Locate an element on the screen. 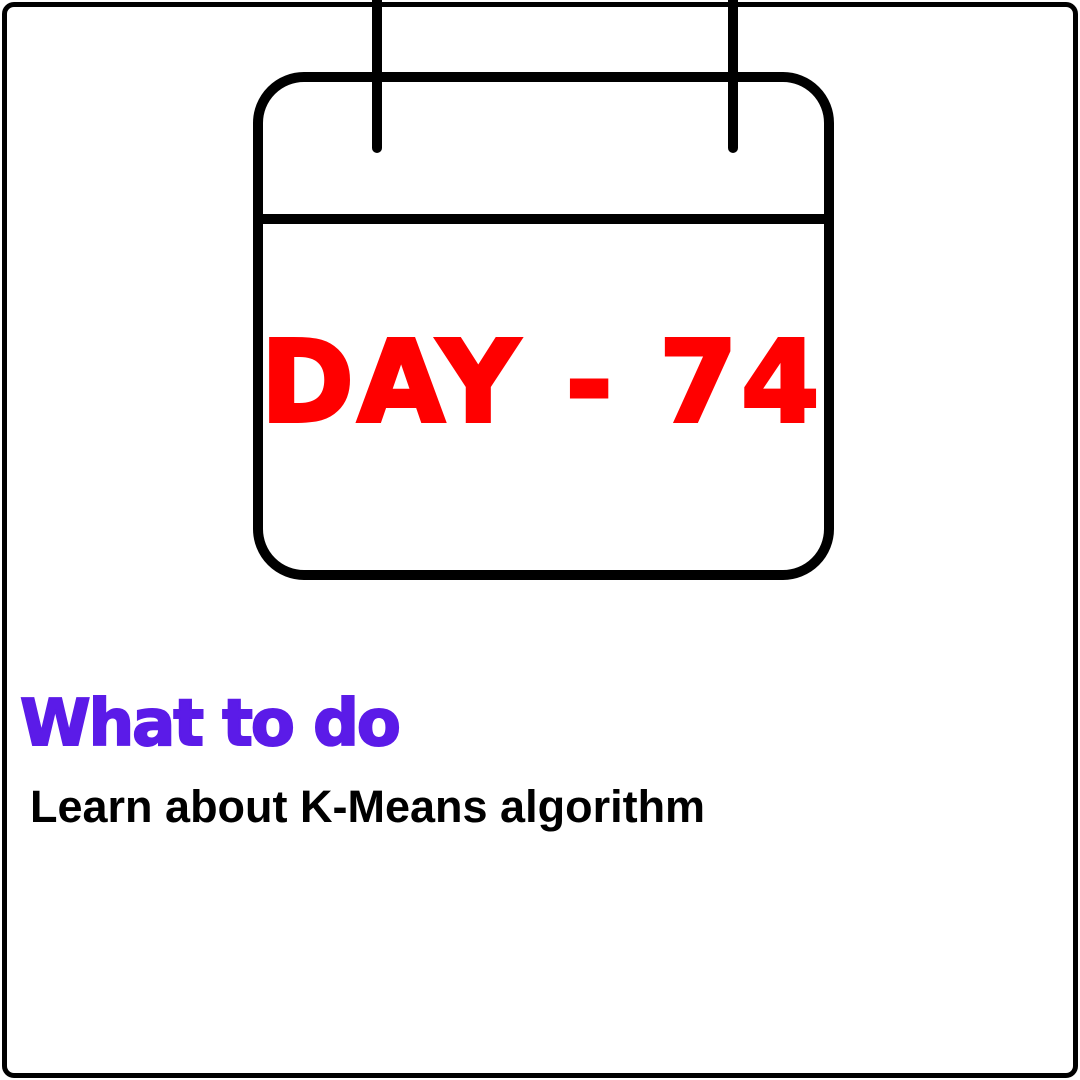 The height and width of the screenshot is (1080, 1080). what-to-do-heading: What to do is located at coordinates (210, 724).